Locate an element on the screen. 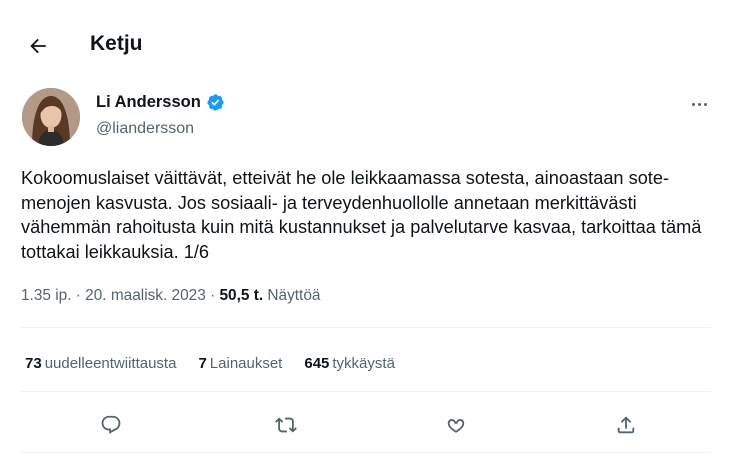 This screenshot has height=469, width=731. avatar is located at coordinates (51, 117).